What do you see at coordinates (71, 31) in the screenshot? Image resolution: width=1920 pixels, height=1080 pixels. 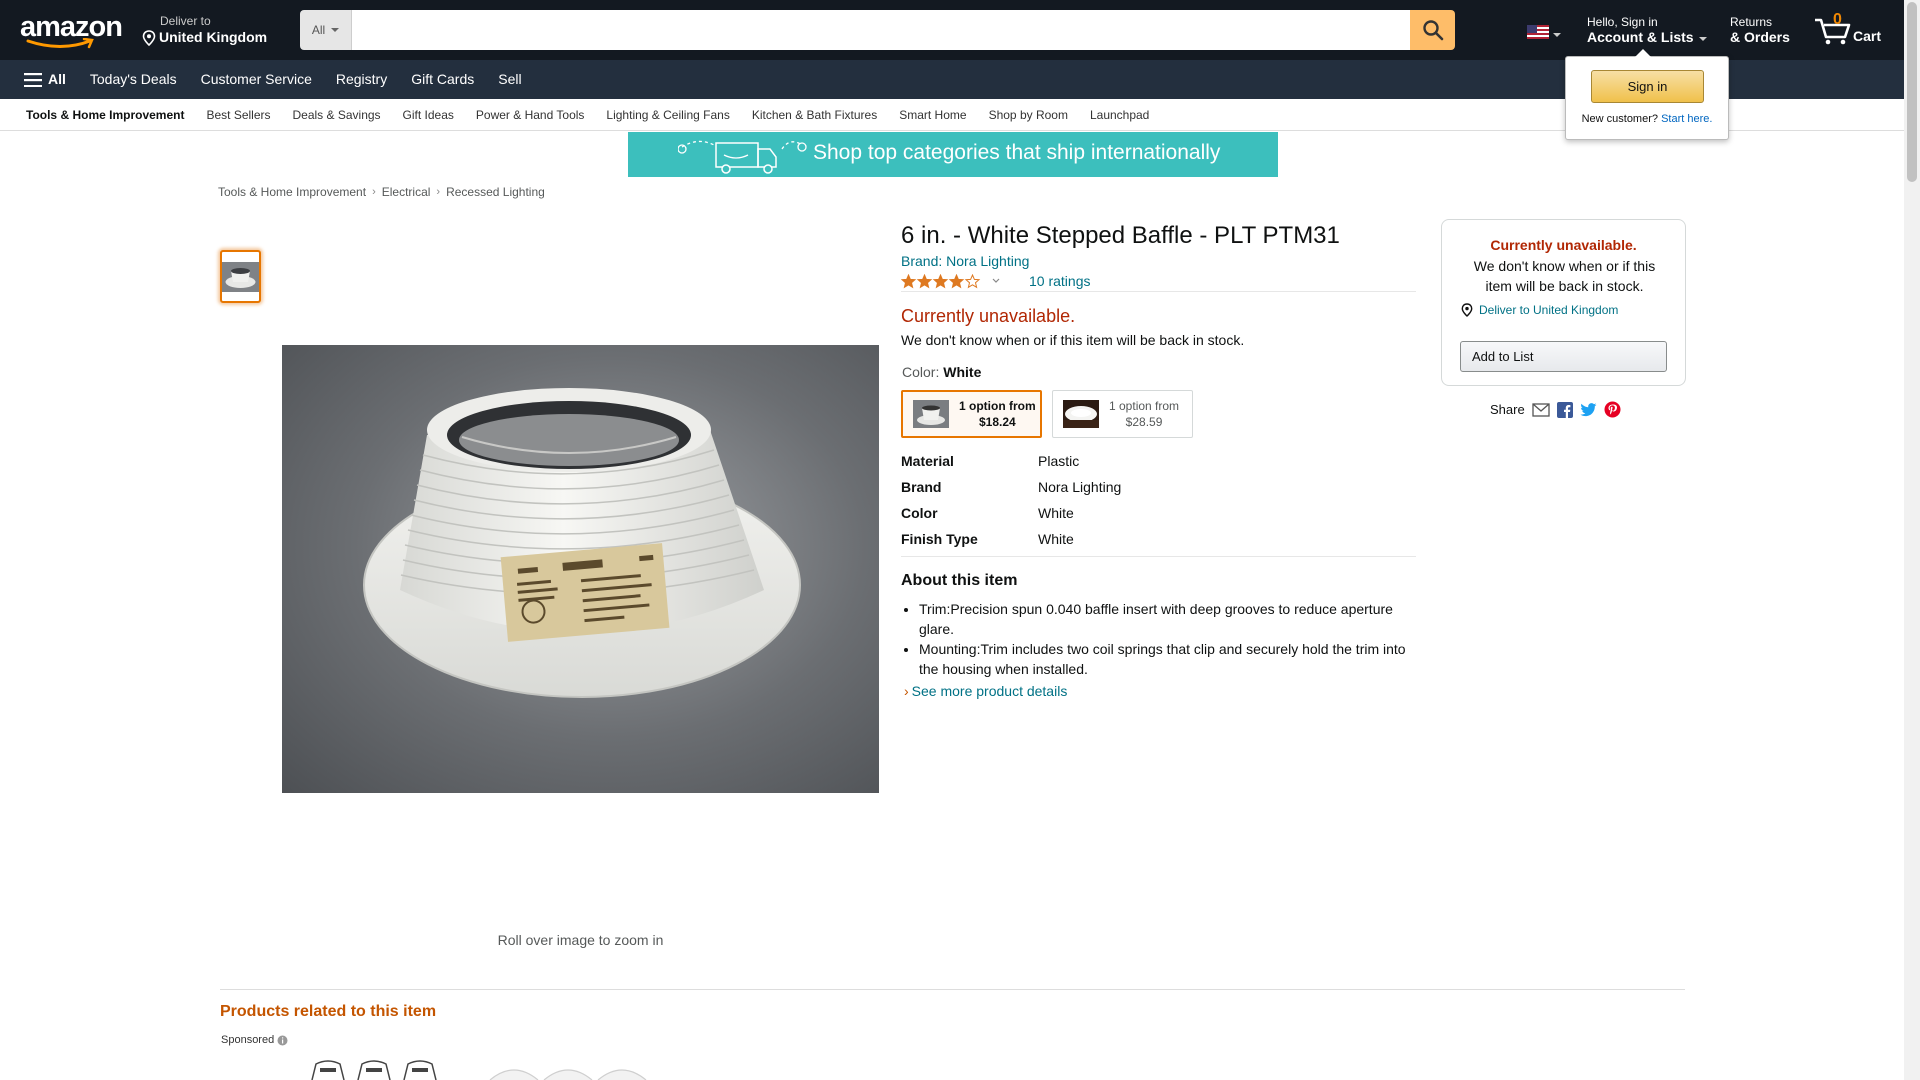 I see `amazon-logo: amazon` at bounding box center [71, 31].